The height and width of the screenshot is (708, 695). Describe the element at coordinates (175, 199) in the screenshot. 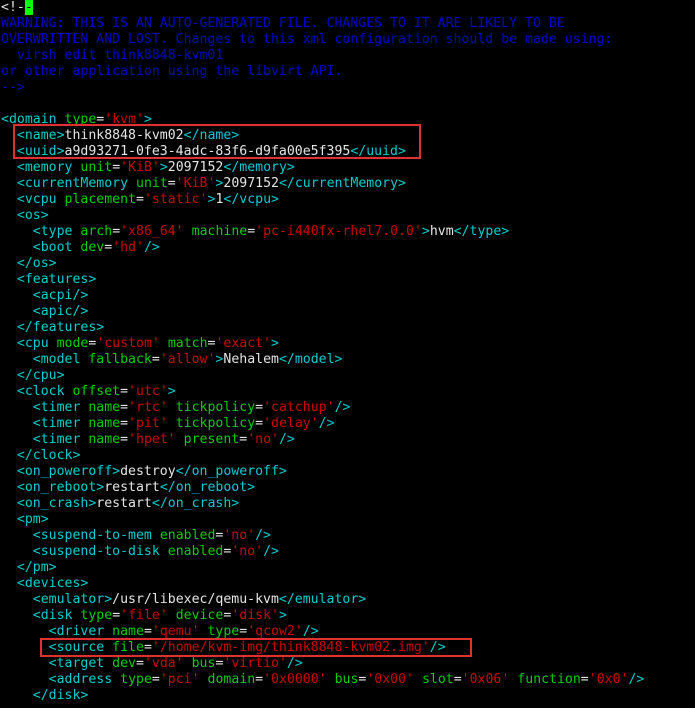

I see `xml-attribute-value-token: 'static'` at that location.